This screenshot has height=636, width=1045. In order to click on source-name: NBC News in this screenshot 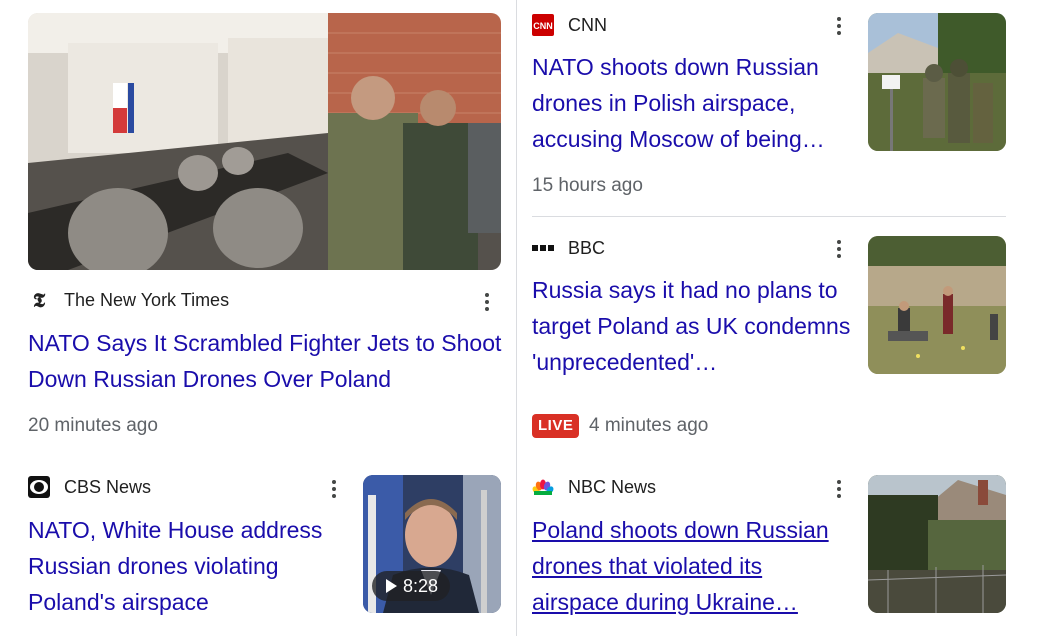, I will do `click(612, 486)`.